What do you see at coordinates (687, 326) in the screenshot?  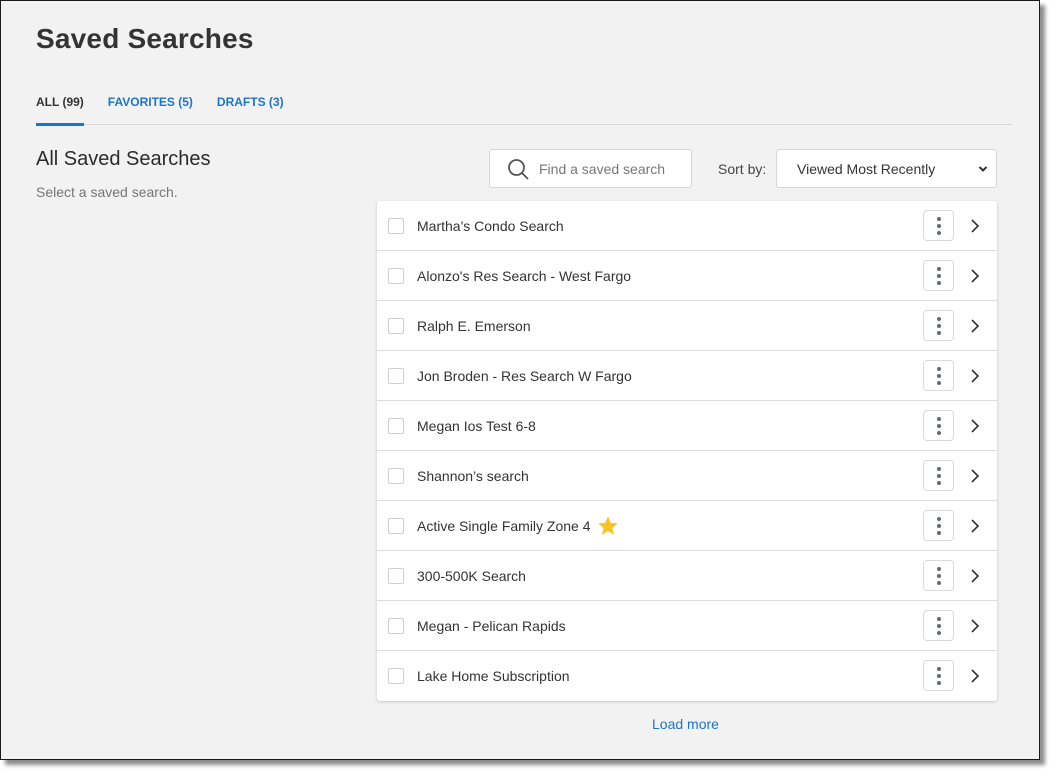 I see `saved-search-row: Ralph E. Emerson` at bounding box center [687, 326].